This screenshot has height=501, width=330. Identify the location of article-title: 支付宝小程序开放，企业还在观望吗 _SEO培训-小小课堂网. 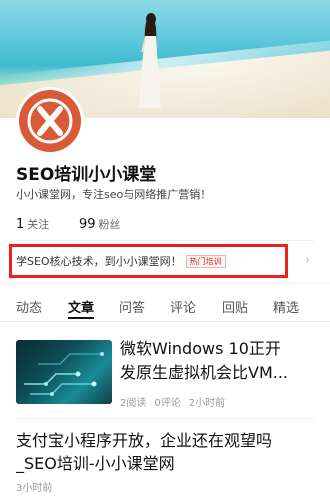
(166, 452).